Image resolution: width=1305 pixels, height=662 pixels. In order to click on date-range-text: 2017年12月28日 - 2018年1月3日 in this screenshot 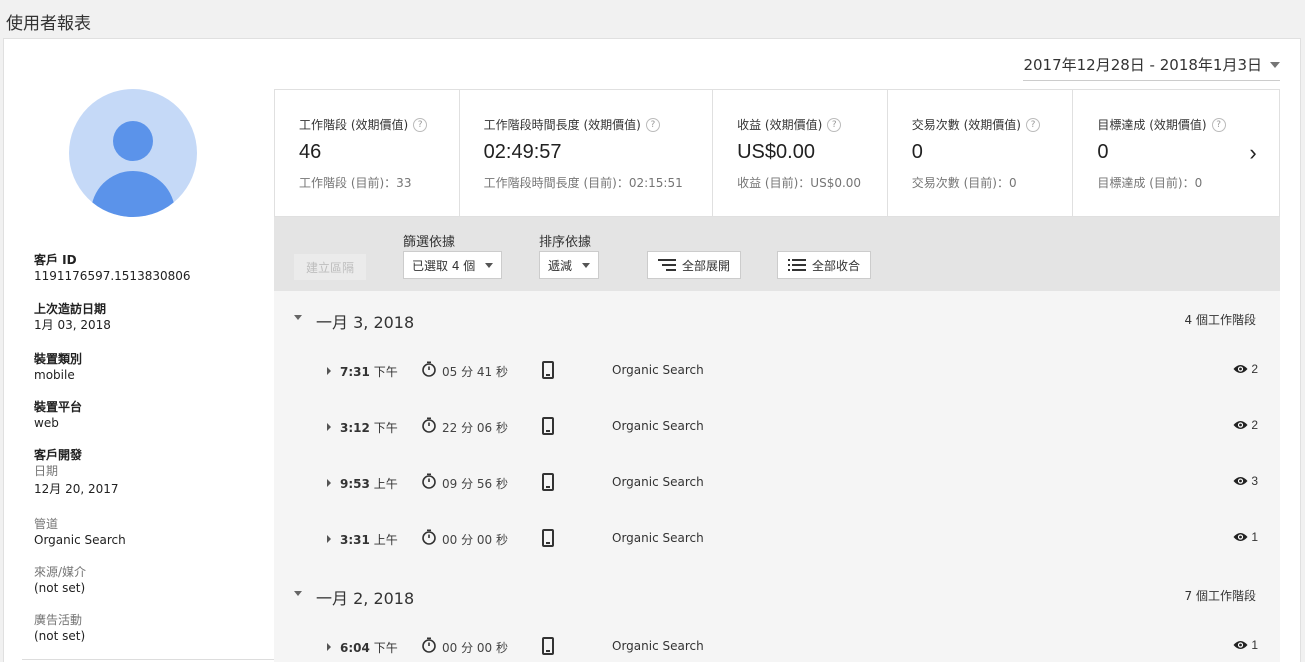, I will do `click(1142, 65)`.